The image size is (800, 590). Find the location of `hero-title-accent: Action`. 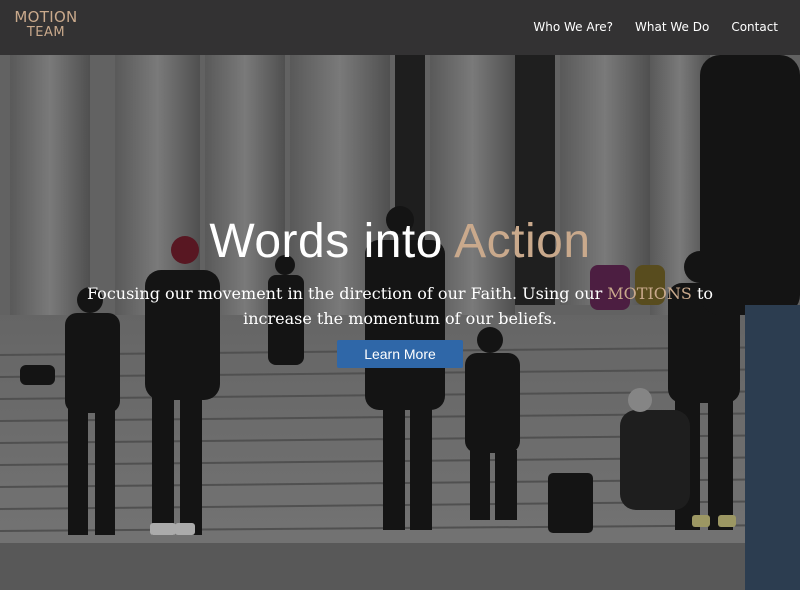

hero-title-accent: Action is located at coordinates (522, 241).